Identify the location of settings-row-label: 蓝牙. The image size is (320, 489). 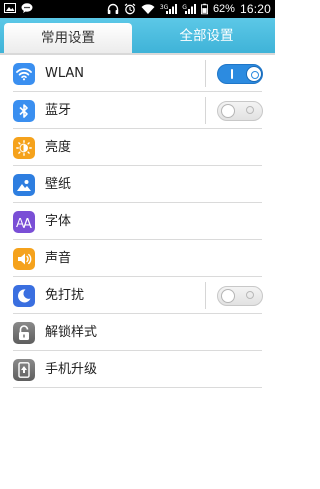
(58, 110).